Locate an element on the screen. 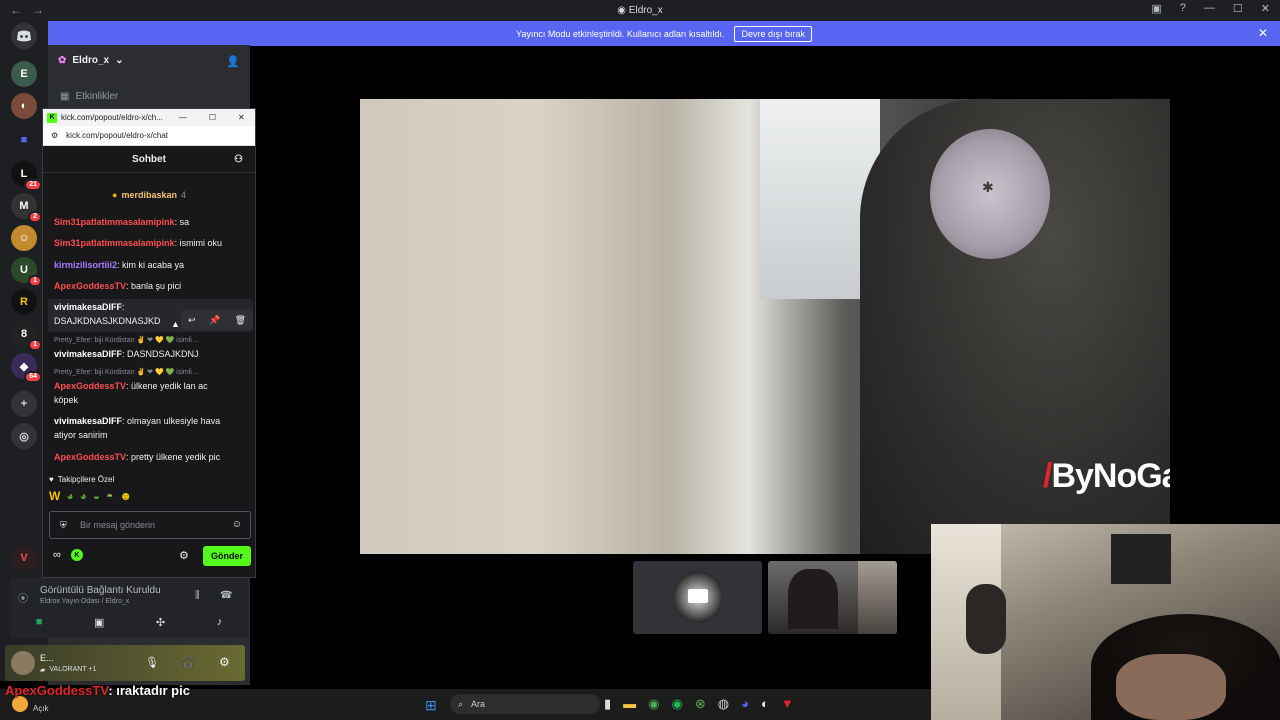  server-r-icon: R is located at coordinates (24, 302).